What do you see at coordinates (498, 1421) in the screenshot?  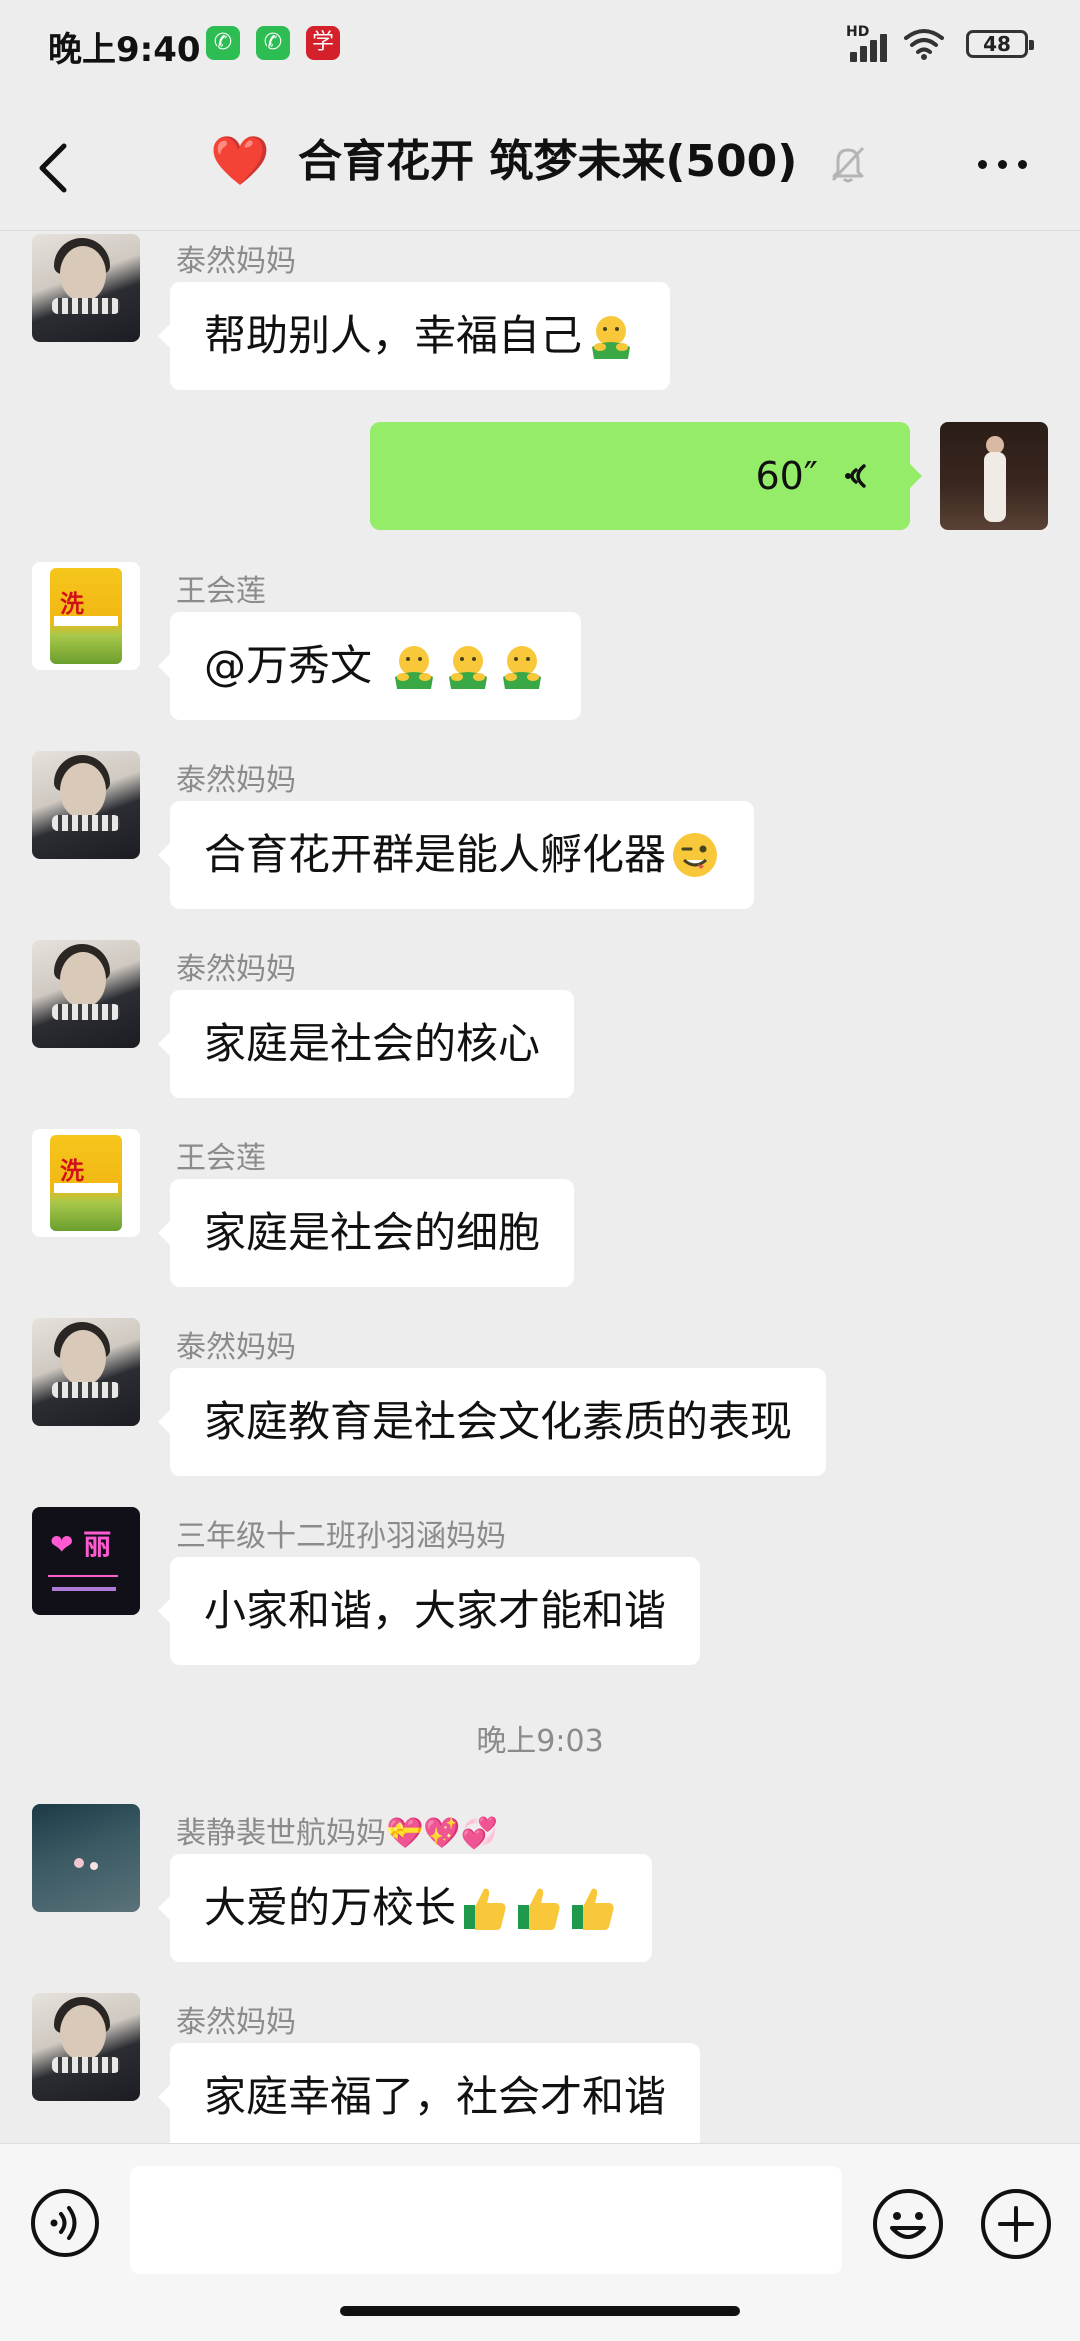 I see `message-text: 家庭教育是社会文化素质的表现` at bounding box center [498, 1421].